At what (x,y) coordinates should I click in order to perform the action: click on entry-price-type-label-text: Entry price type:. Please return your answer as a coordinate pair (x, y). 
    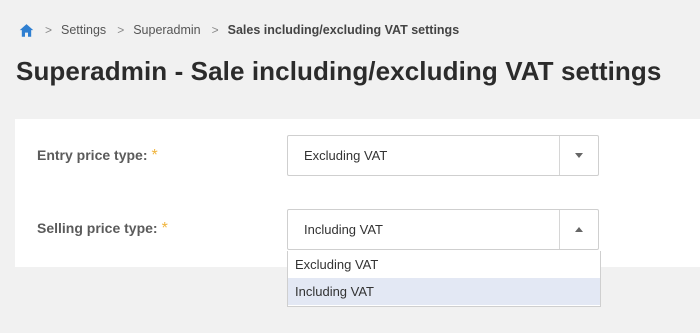
    Looking at the image, I should click on (92, 155).